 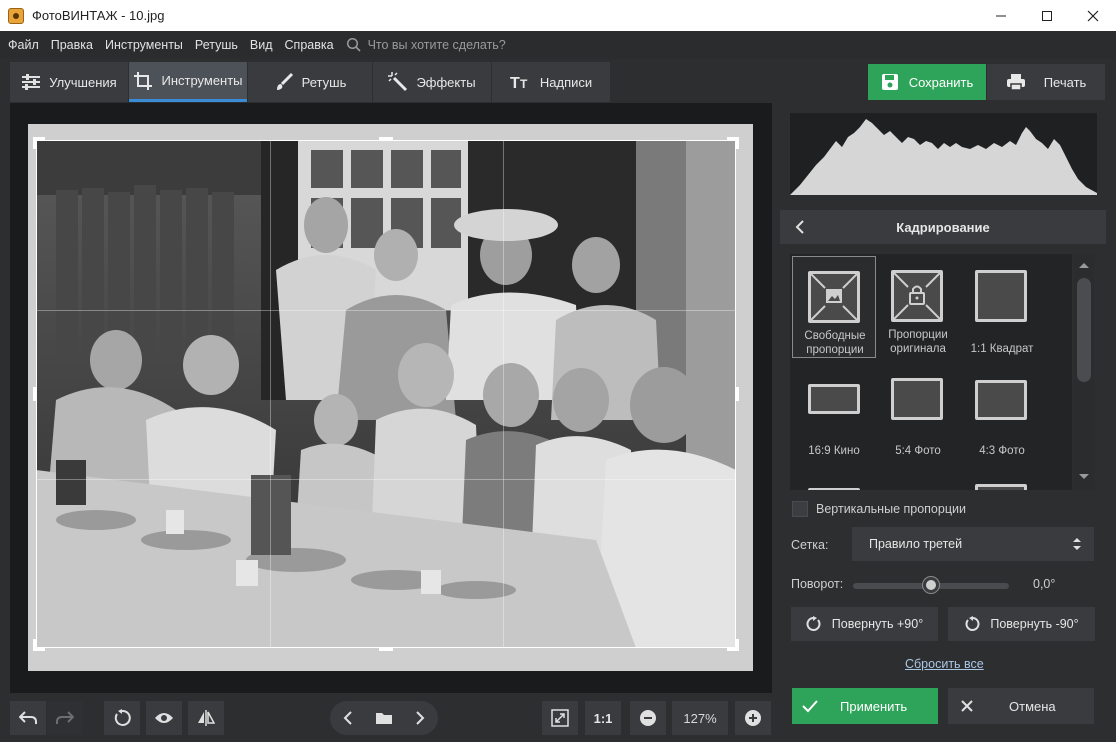 What do you see at coordinates (515, 83) in the screenshot?
I see `svg-text: T` at bounding box center [515, 83].